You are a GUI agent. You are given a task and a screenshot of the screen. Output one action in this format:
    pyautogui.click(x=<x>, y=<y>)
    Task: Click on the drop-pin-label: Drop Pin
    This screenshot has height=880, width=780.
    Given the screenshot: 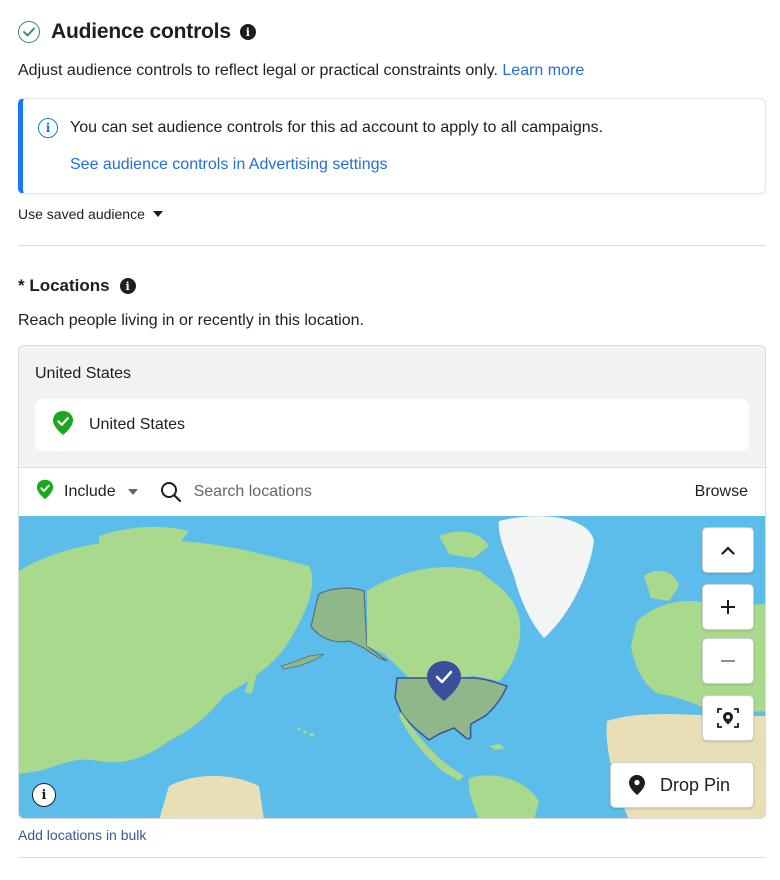 What is the action you would take?
    pyautogui.click(x=695, y=784)
    